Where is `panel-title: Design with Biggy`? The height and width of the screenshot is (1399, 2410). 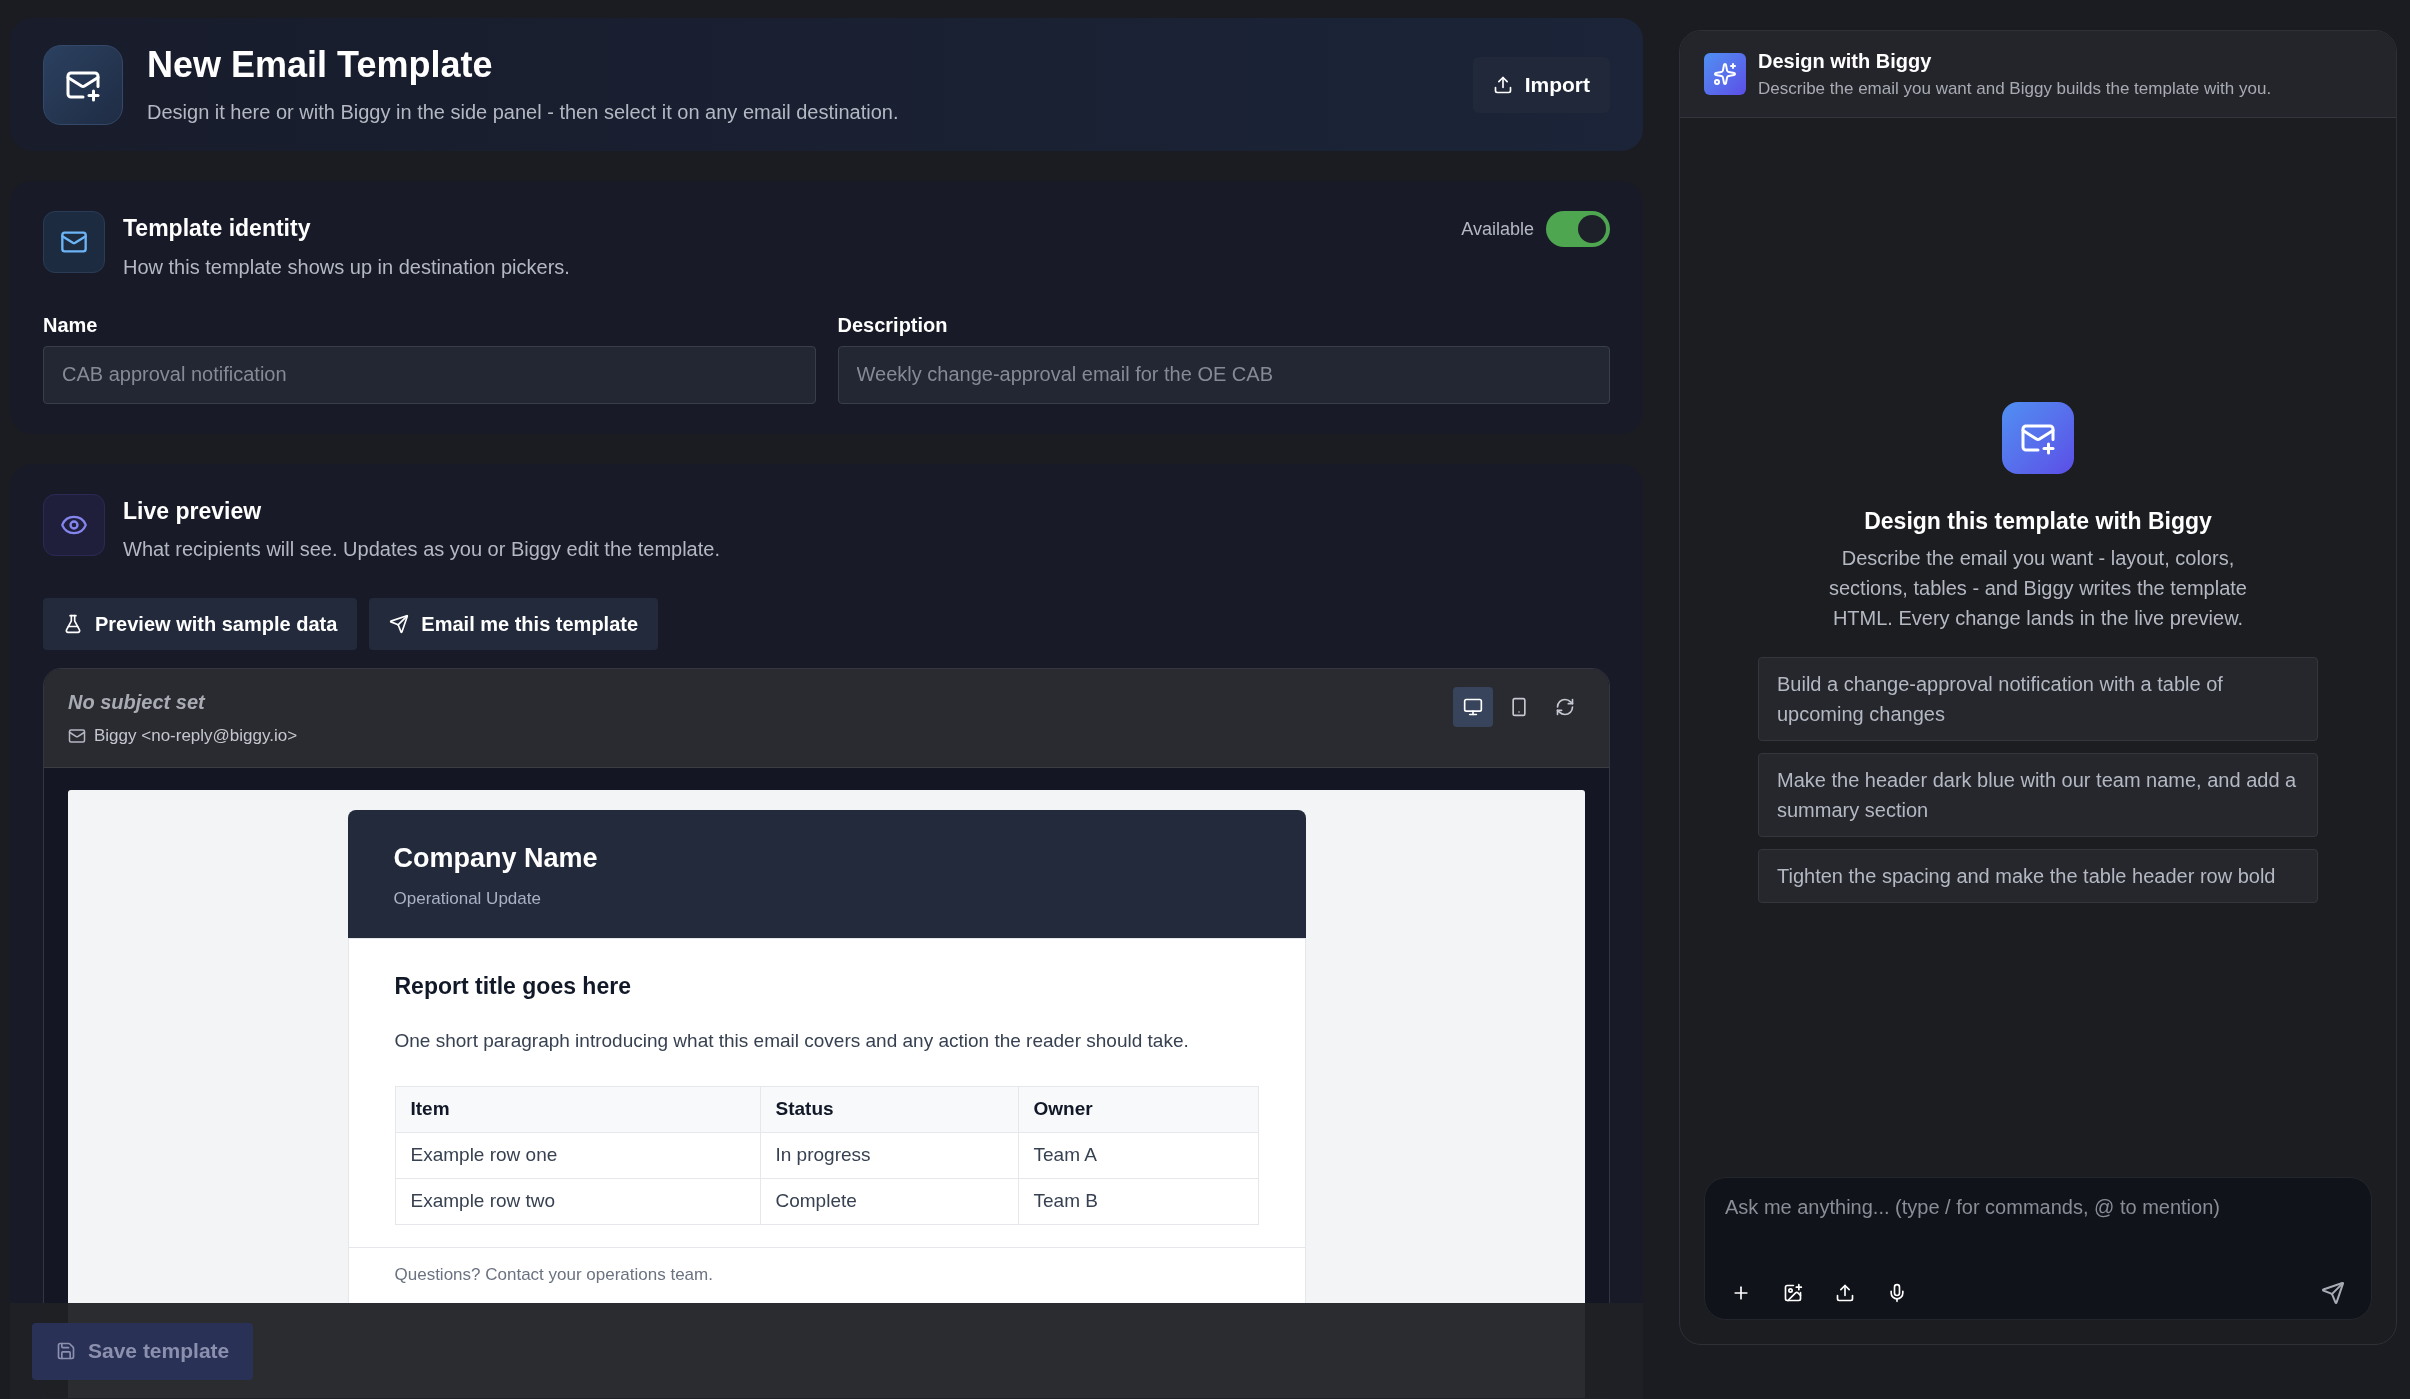 panel-title: Design with Biggy is located at coordinates (1845, 62).